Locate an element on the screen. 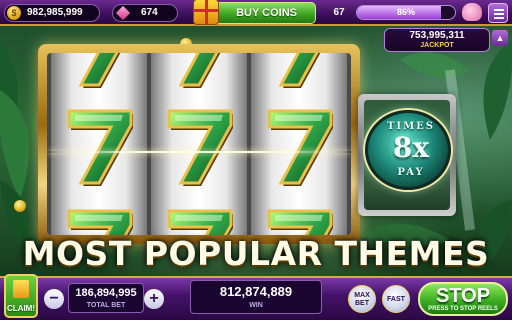  top-bar: $ 982,985,999 674 BUY COINS 67 86% is located at coordinates (256, 13).